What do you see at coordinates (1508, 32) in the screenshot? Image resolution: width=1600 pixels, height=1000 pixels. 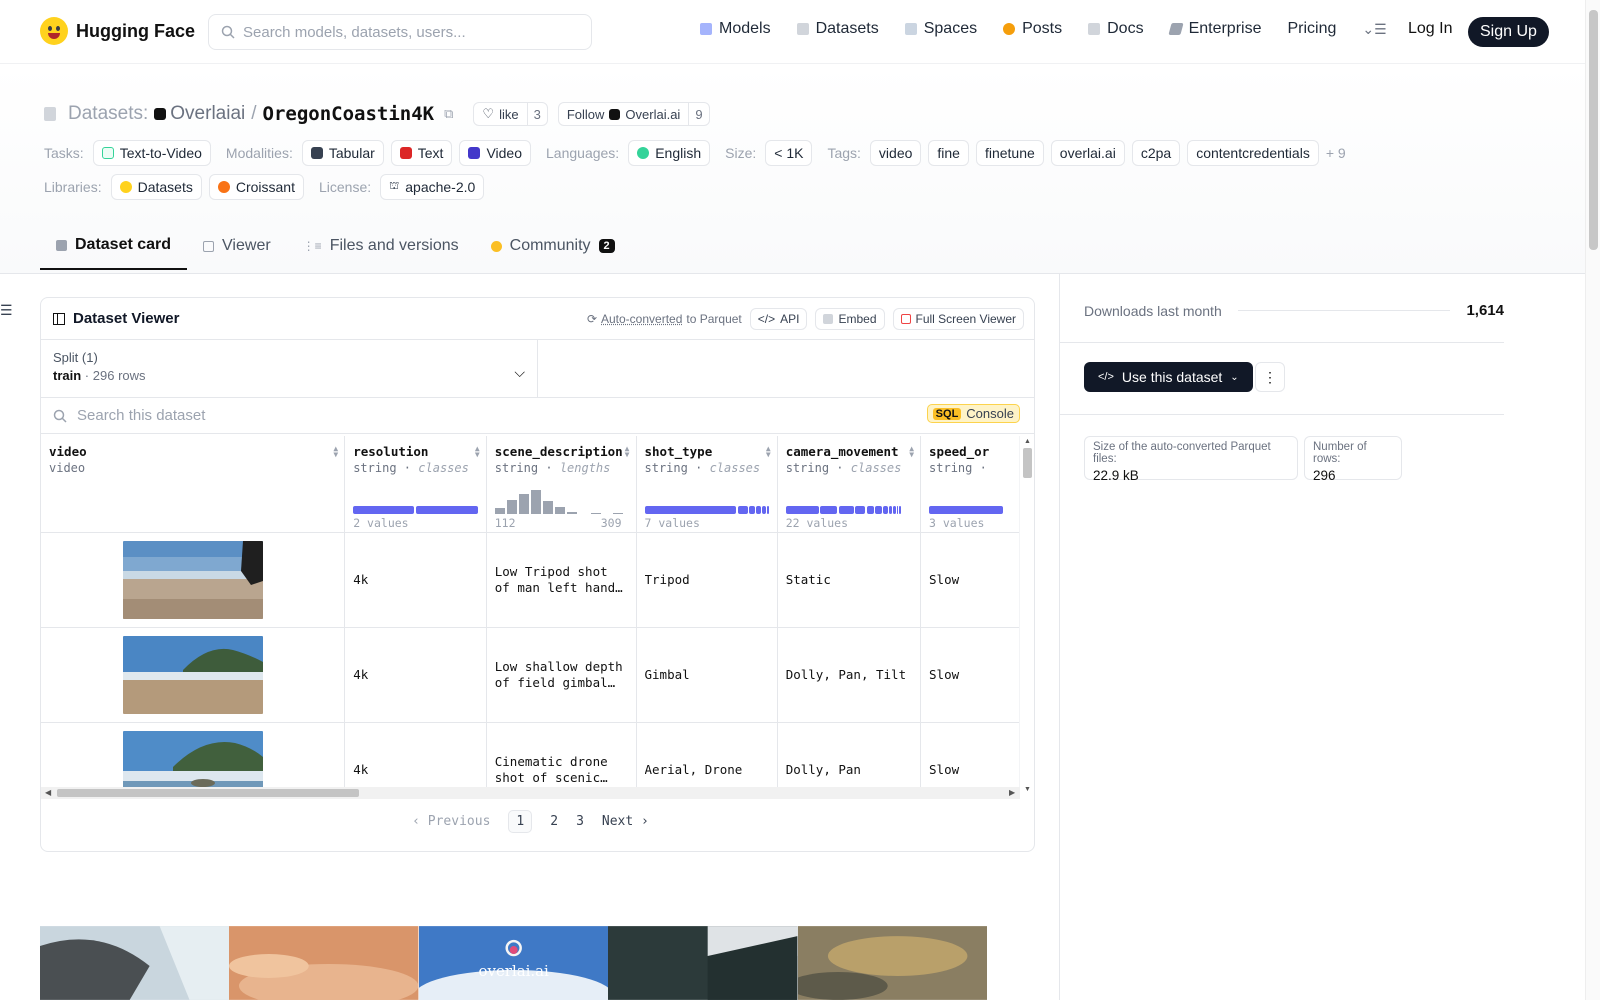 I see `signup-button: Sign Up` at bounding box center [1508, 32].